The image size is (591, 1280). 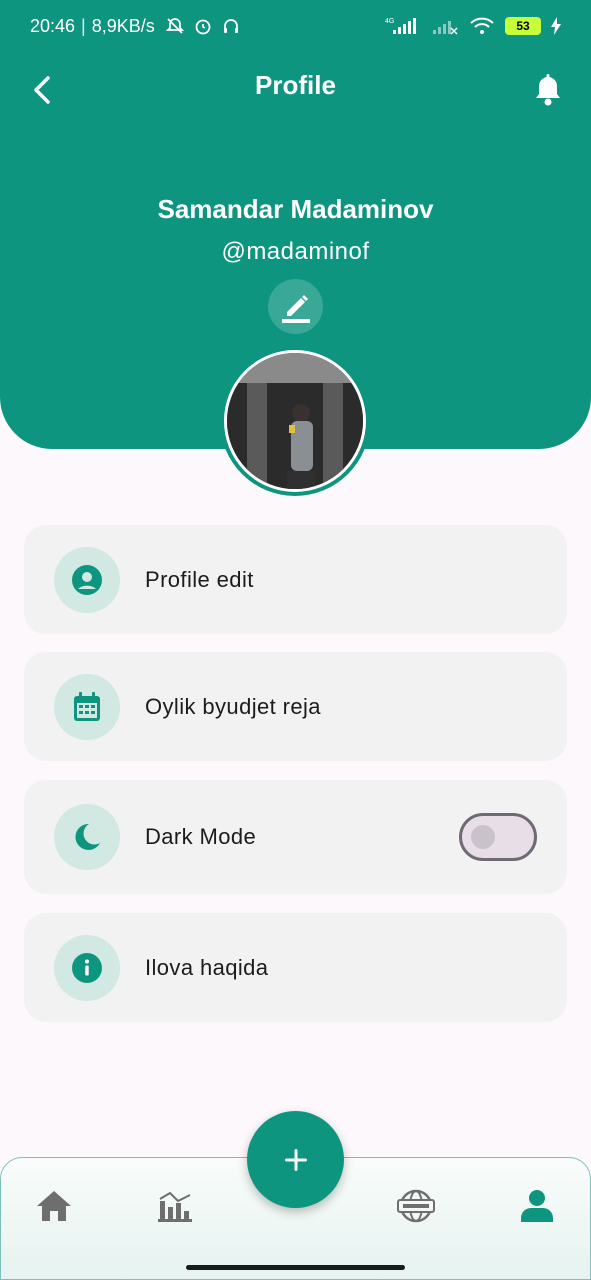 What do you see at coordinates (87, 967) in the screenshot?
I see `info-icon` at bounding box center [87, 967].